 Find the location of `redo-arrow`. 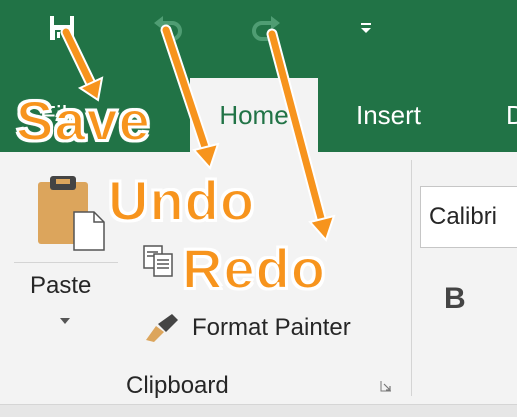

redo-arrow is located at coordinates (301, 135).